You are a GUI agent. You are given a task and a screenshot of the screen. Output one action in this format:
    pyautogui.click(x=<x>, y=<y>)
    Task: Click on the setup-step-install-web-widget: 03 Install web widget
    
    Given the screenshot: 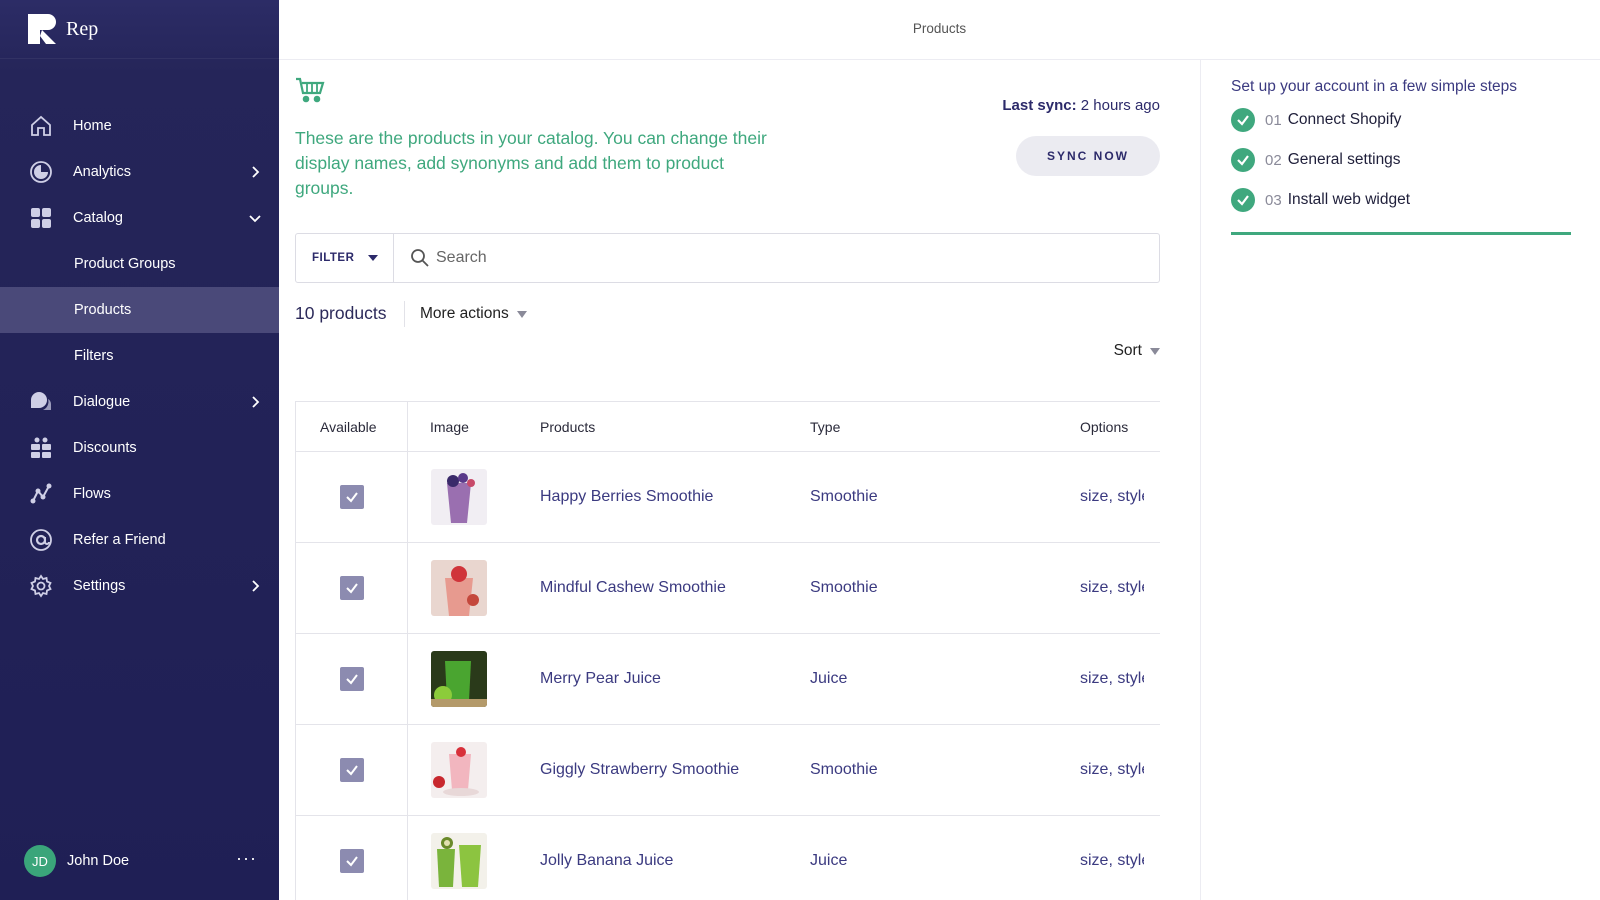 What is the action you would take?
    pyautogui.click(x=1320, y=200)
    